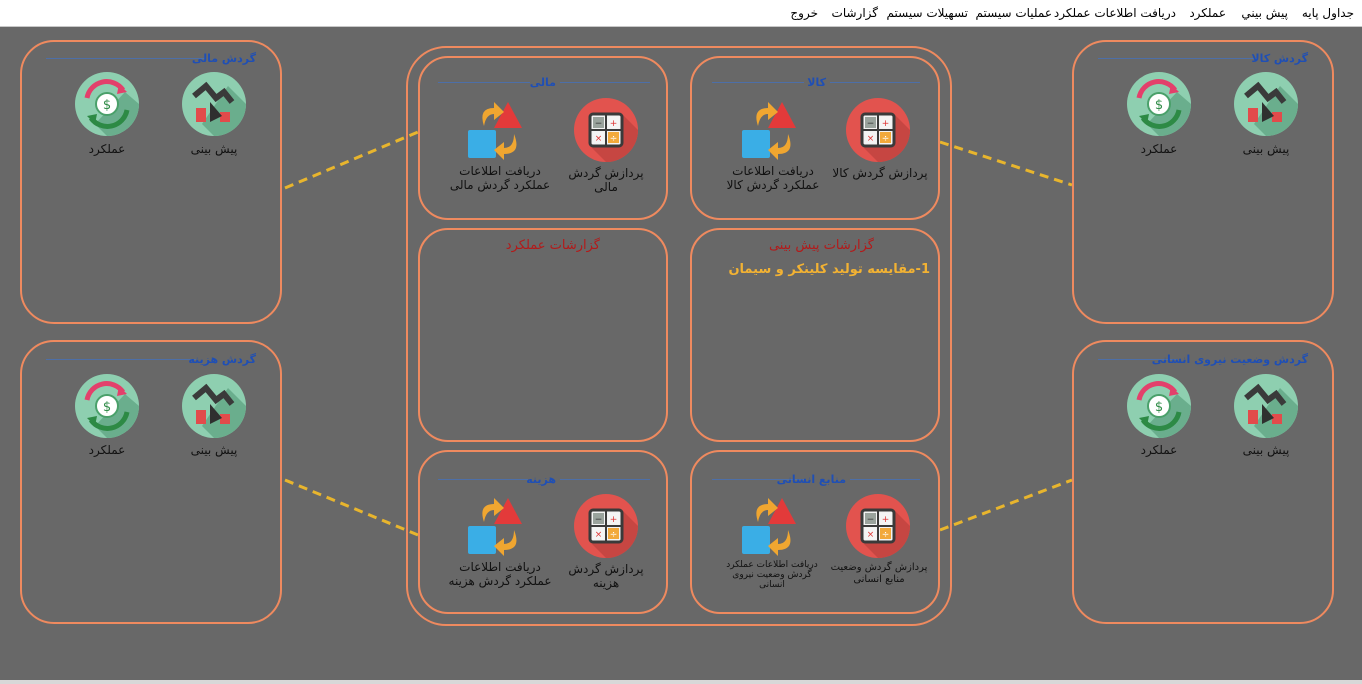  I want to click on process-manpower-label: پردازش گردش وضعیت منابع انسانی, so click(879, 574).